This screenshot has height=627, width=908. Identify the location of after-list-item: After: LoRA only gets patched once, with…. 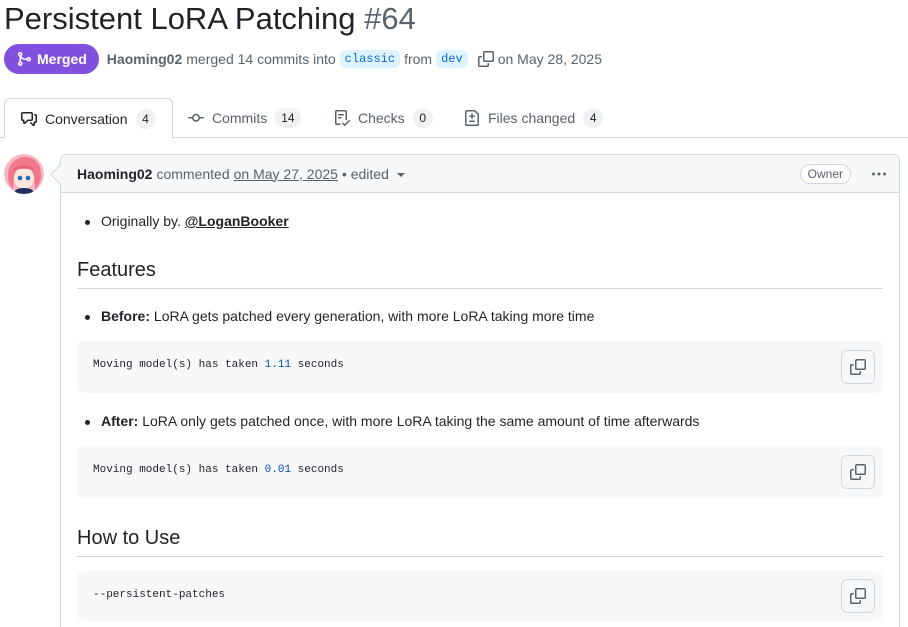
(392, 421).